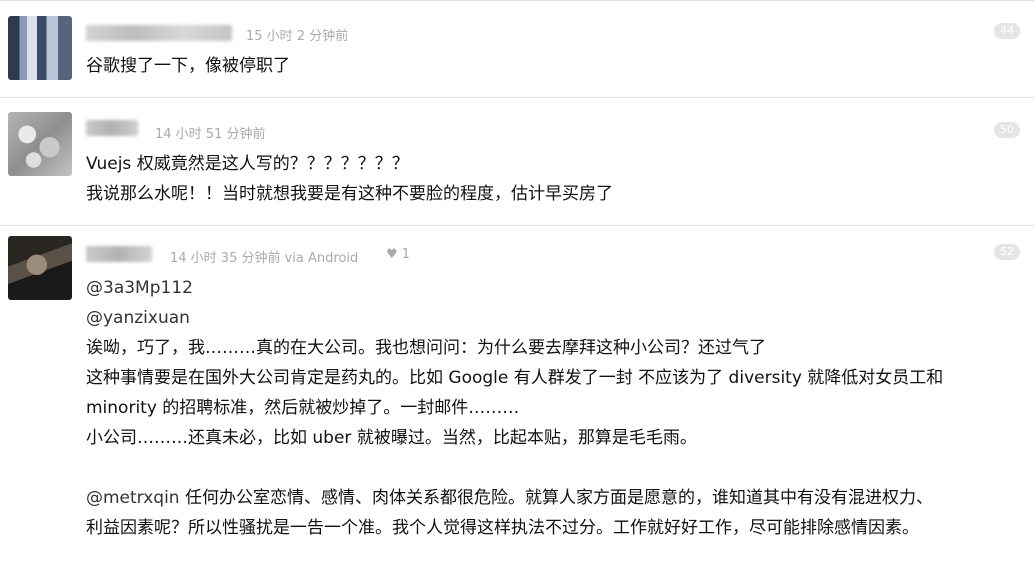  I want to click on content-line: 小公司………还真未必，比如 uber 就被曝过。当然，比起本贴，那算是毛毛雨。, so click(391, 438).